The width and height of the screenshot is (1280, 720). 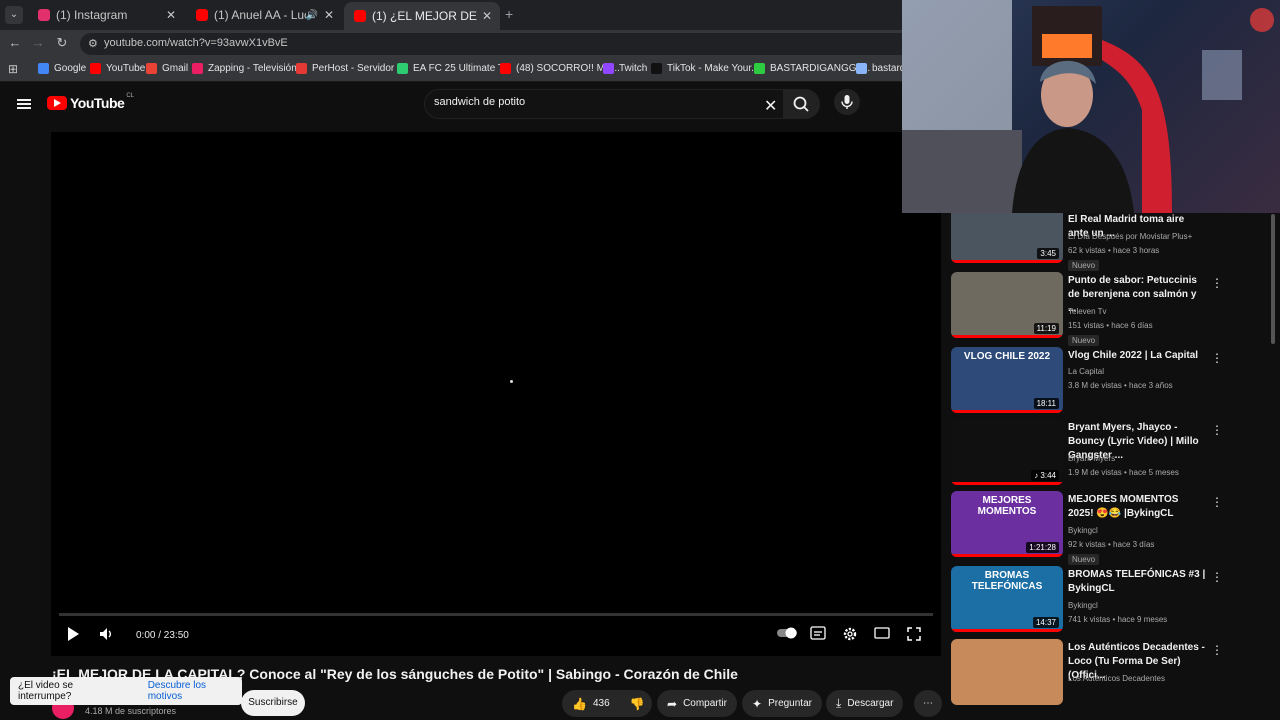 I want to click on more-actions-button: ⋯, so click(x=928, y=703).